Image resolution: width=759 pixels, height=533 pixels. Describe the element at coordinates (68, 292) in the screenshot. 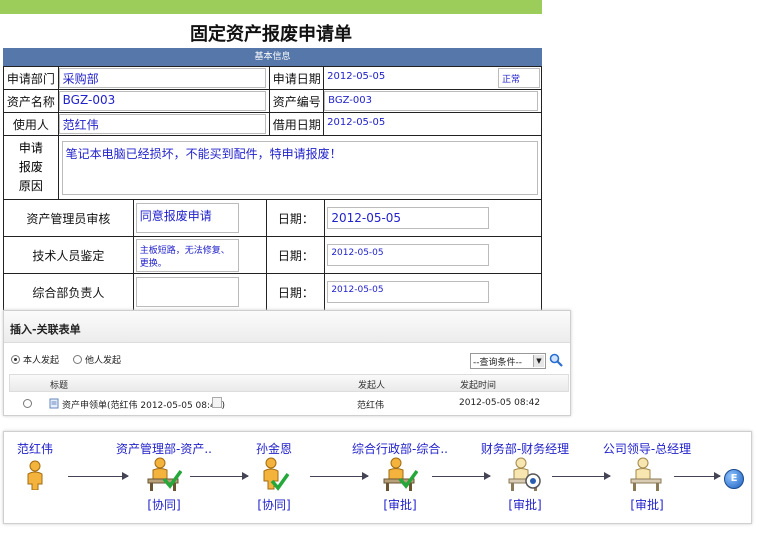

I see `approval-label-general: 综合部负责人` at that location.